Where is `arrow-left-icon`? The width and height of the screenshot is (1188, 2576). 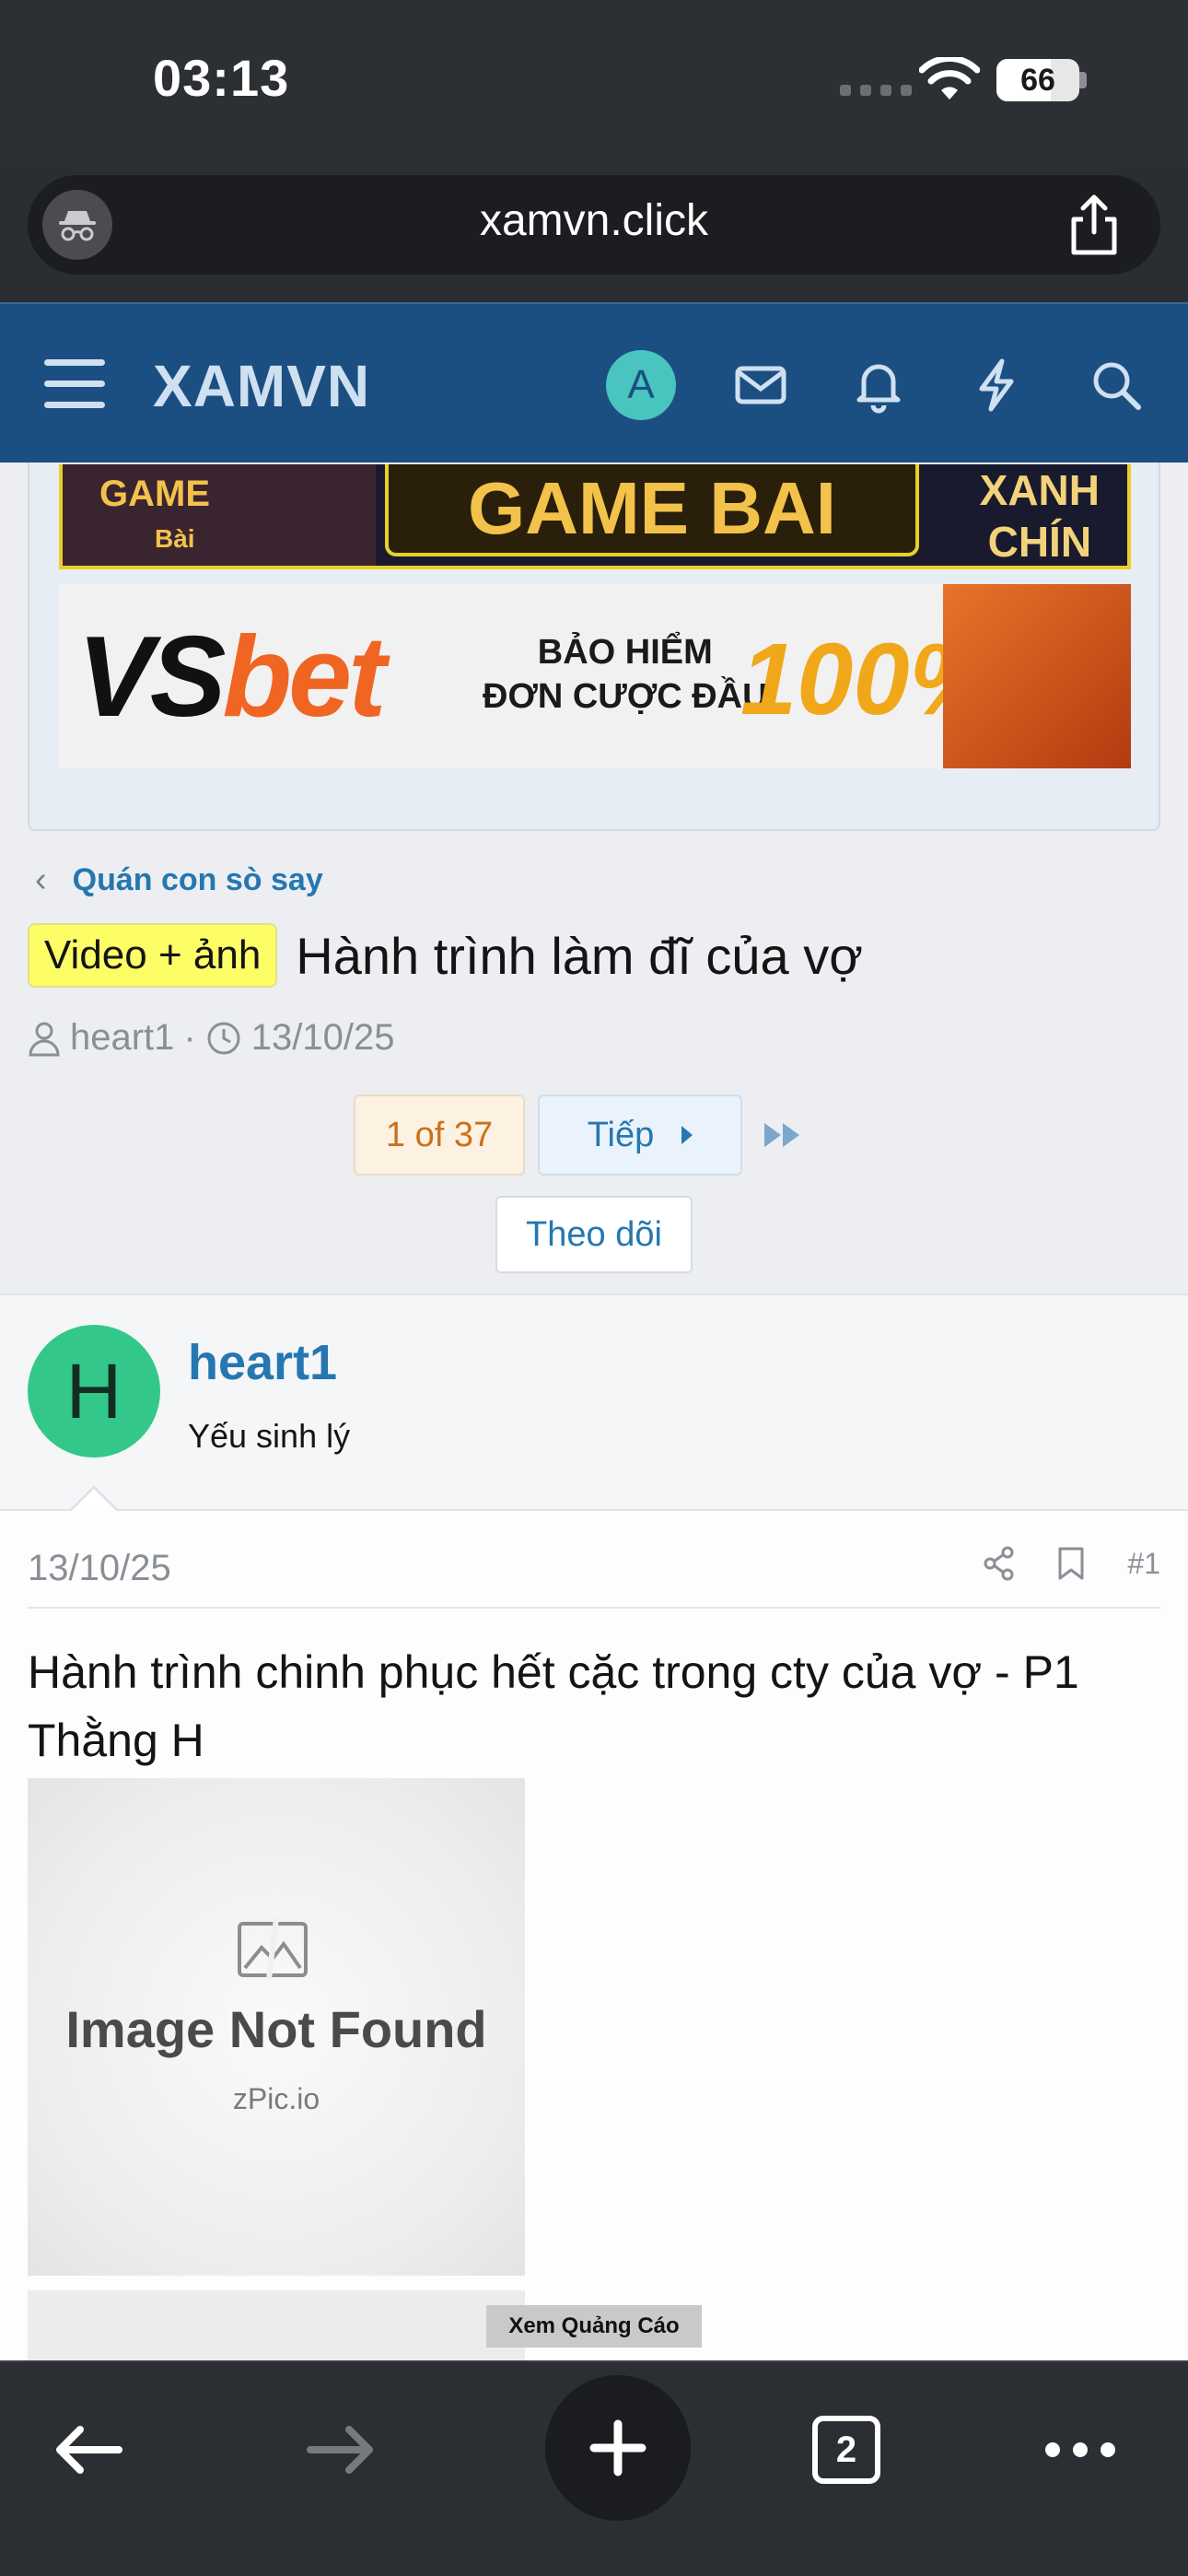
arrow-left-icon is located at coordinates (89, 2450).